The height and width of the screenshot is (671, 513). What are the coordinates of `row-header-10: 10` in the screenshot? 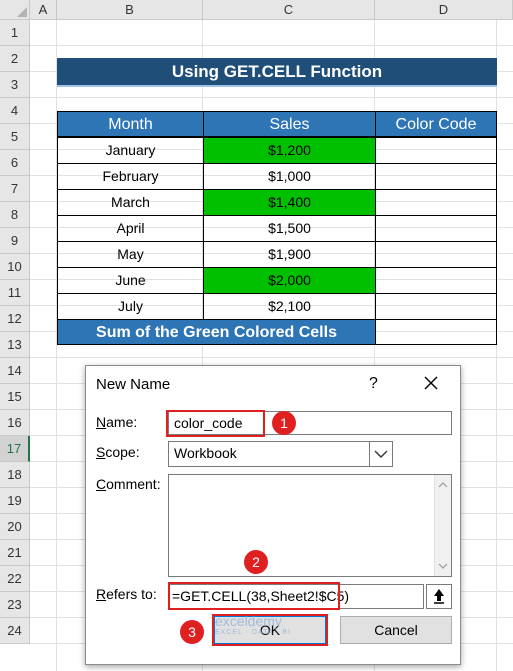 It's located at (15, 267).